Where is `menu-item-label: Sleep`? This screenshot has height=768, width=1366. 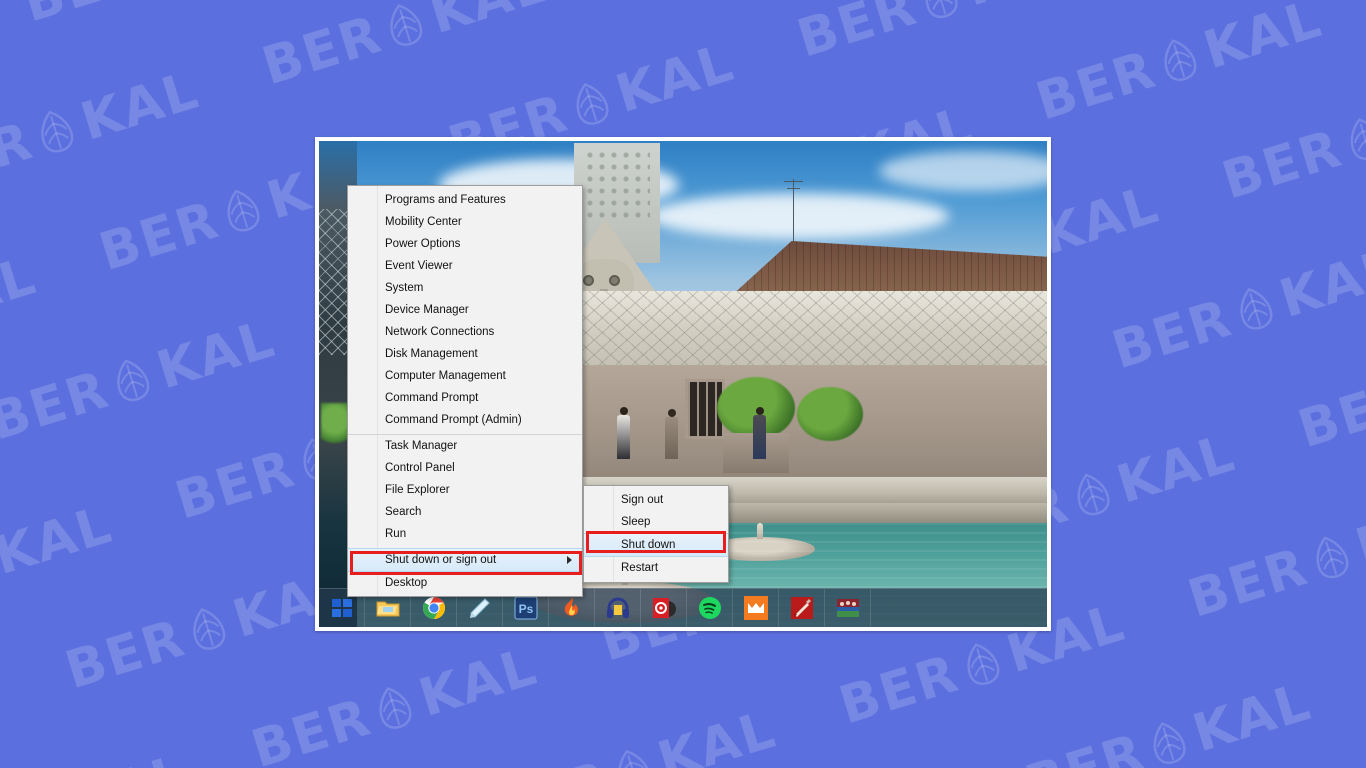 menu-item-label: Sleep is located at coordinates (636, 522).